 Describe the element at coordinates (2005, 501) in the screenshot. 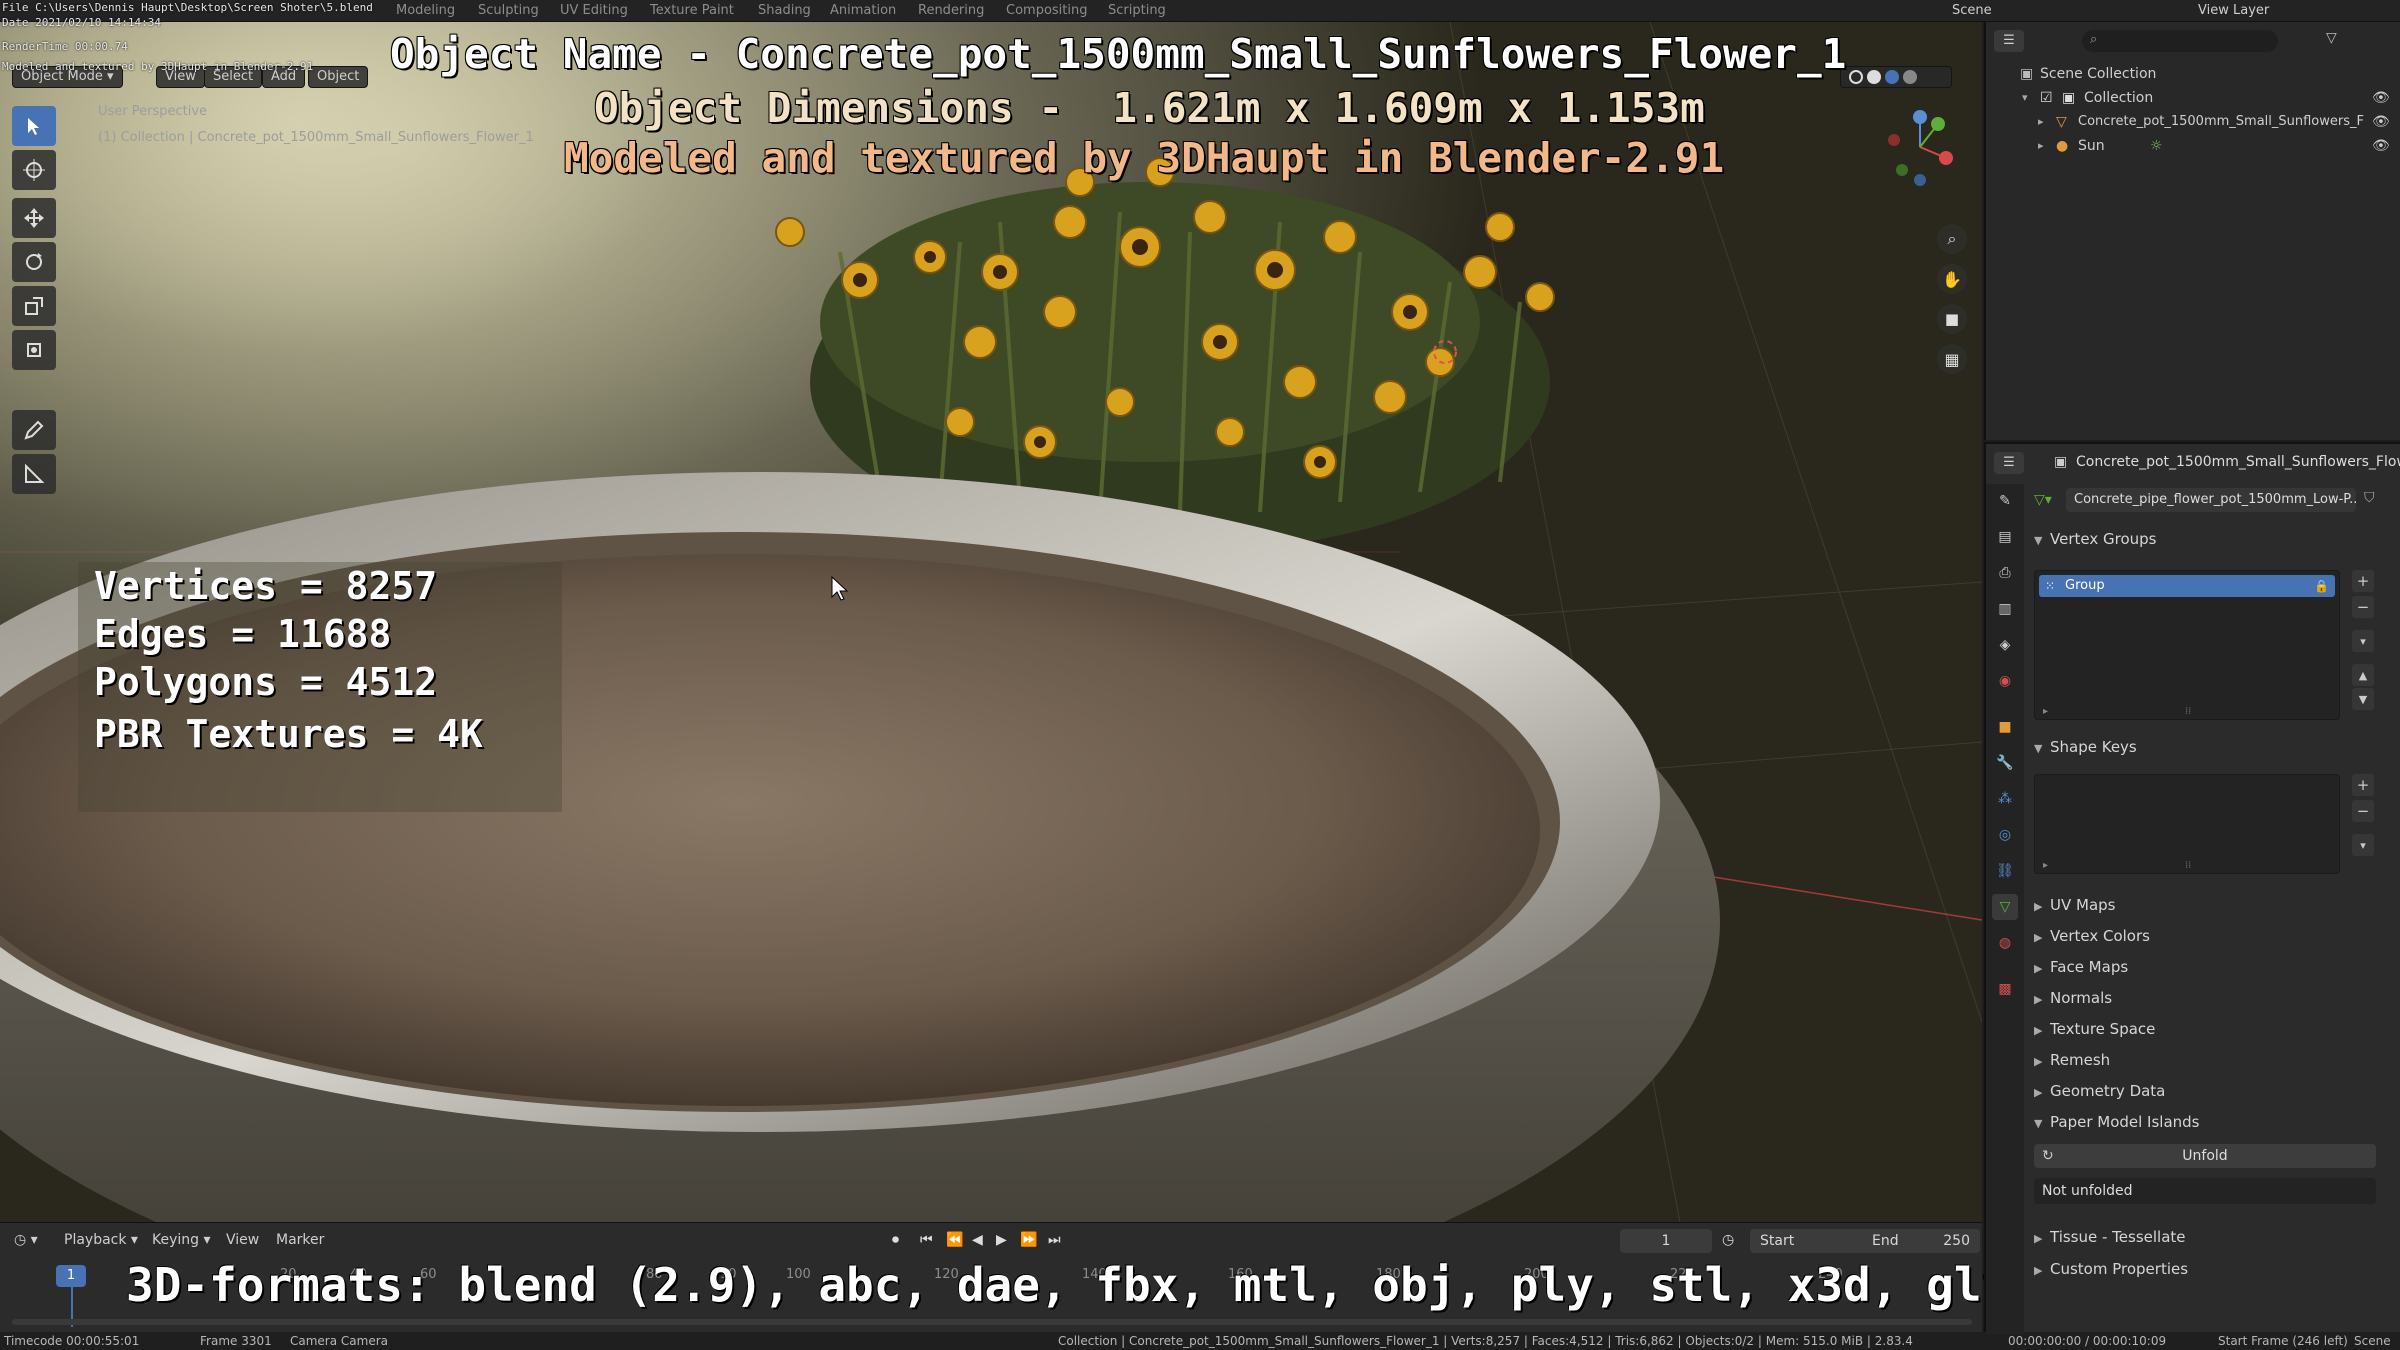

I see `tool-tab-icon: ✎` at that location.